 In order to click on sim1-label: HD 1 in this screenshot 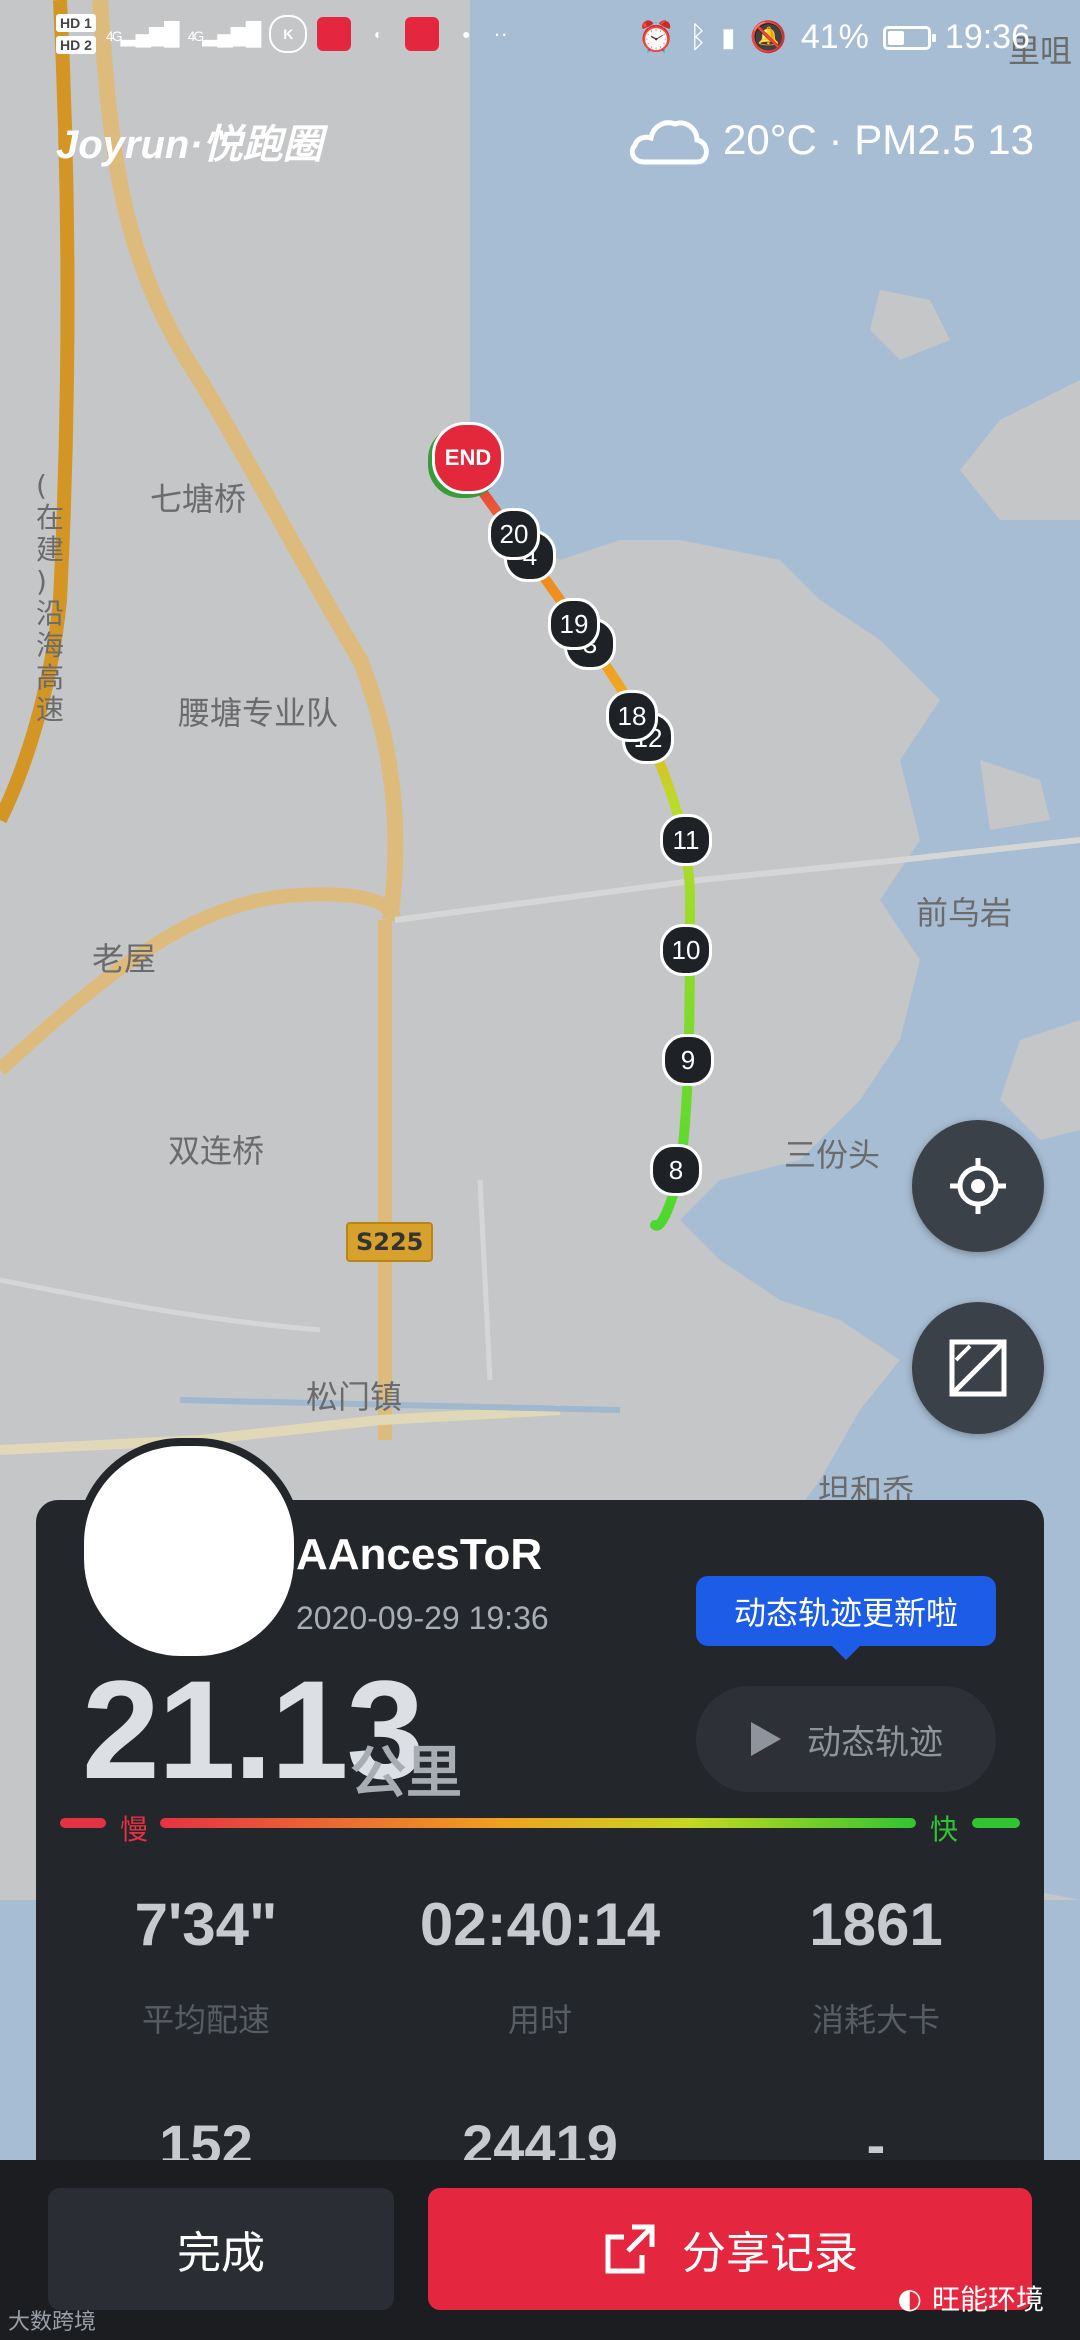, I will do `click(76, 23)`.